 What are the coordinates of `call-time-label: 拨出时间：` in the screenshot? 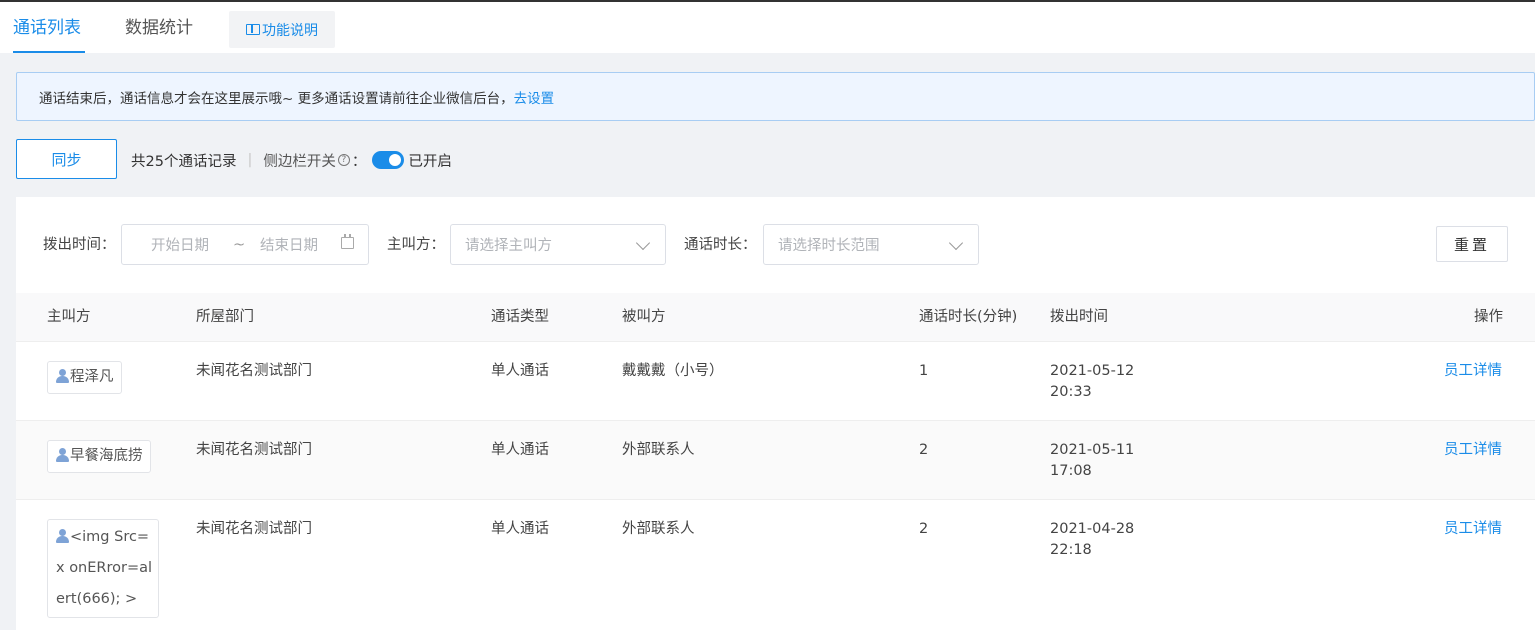 It's located at (79, 245).